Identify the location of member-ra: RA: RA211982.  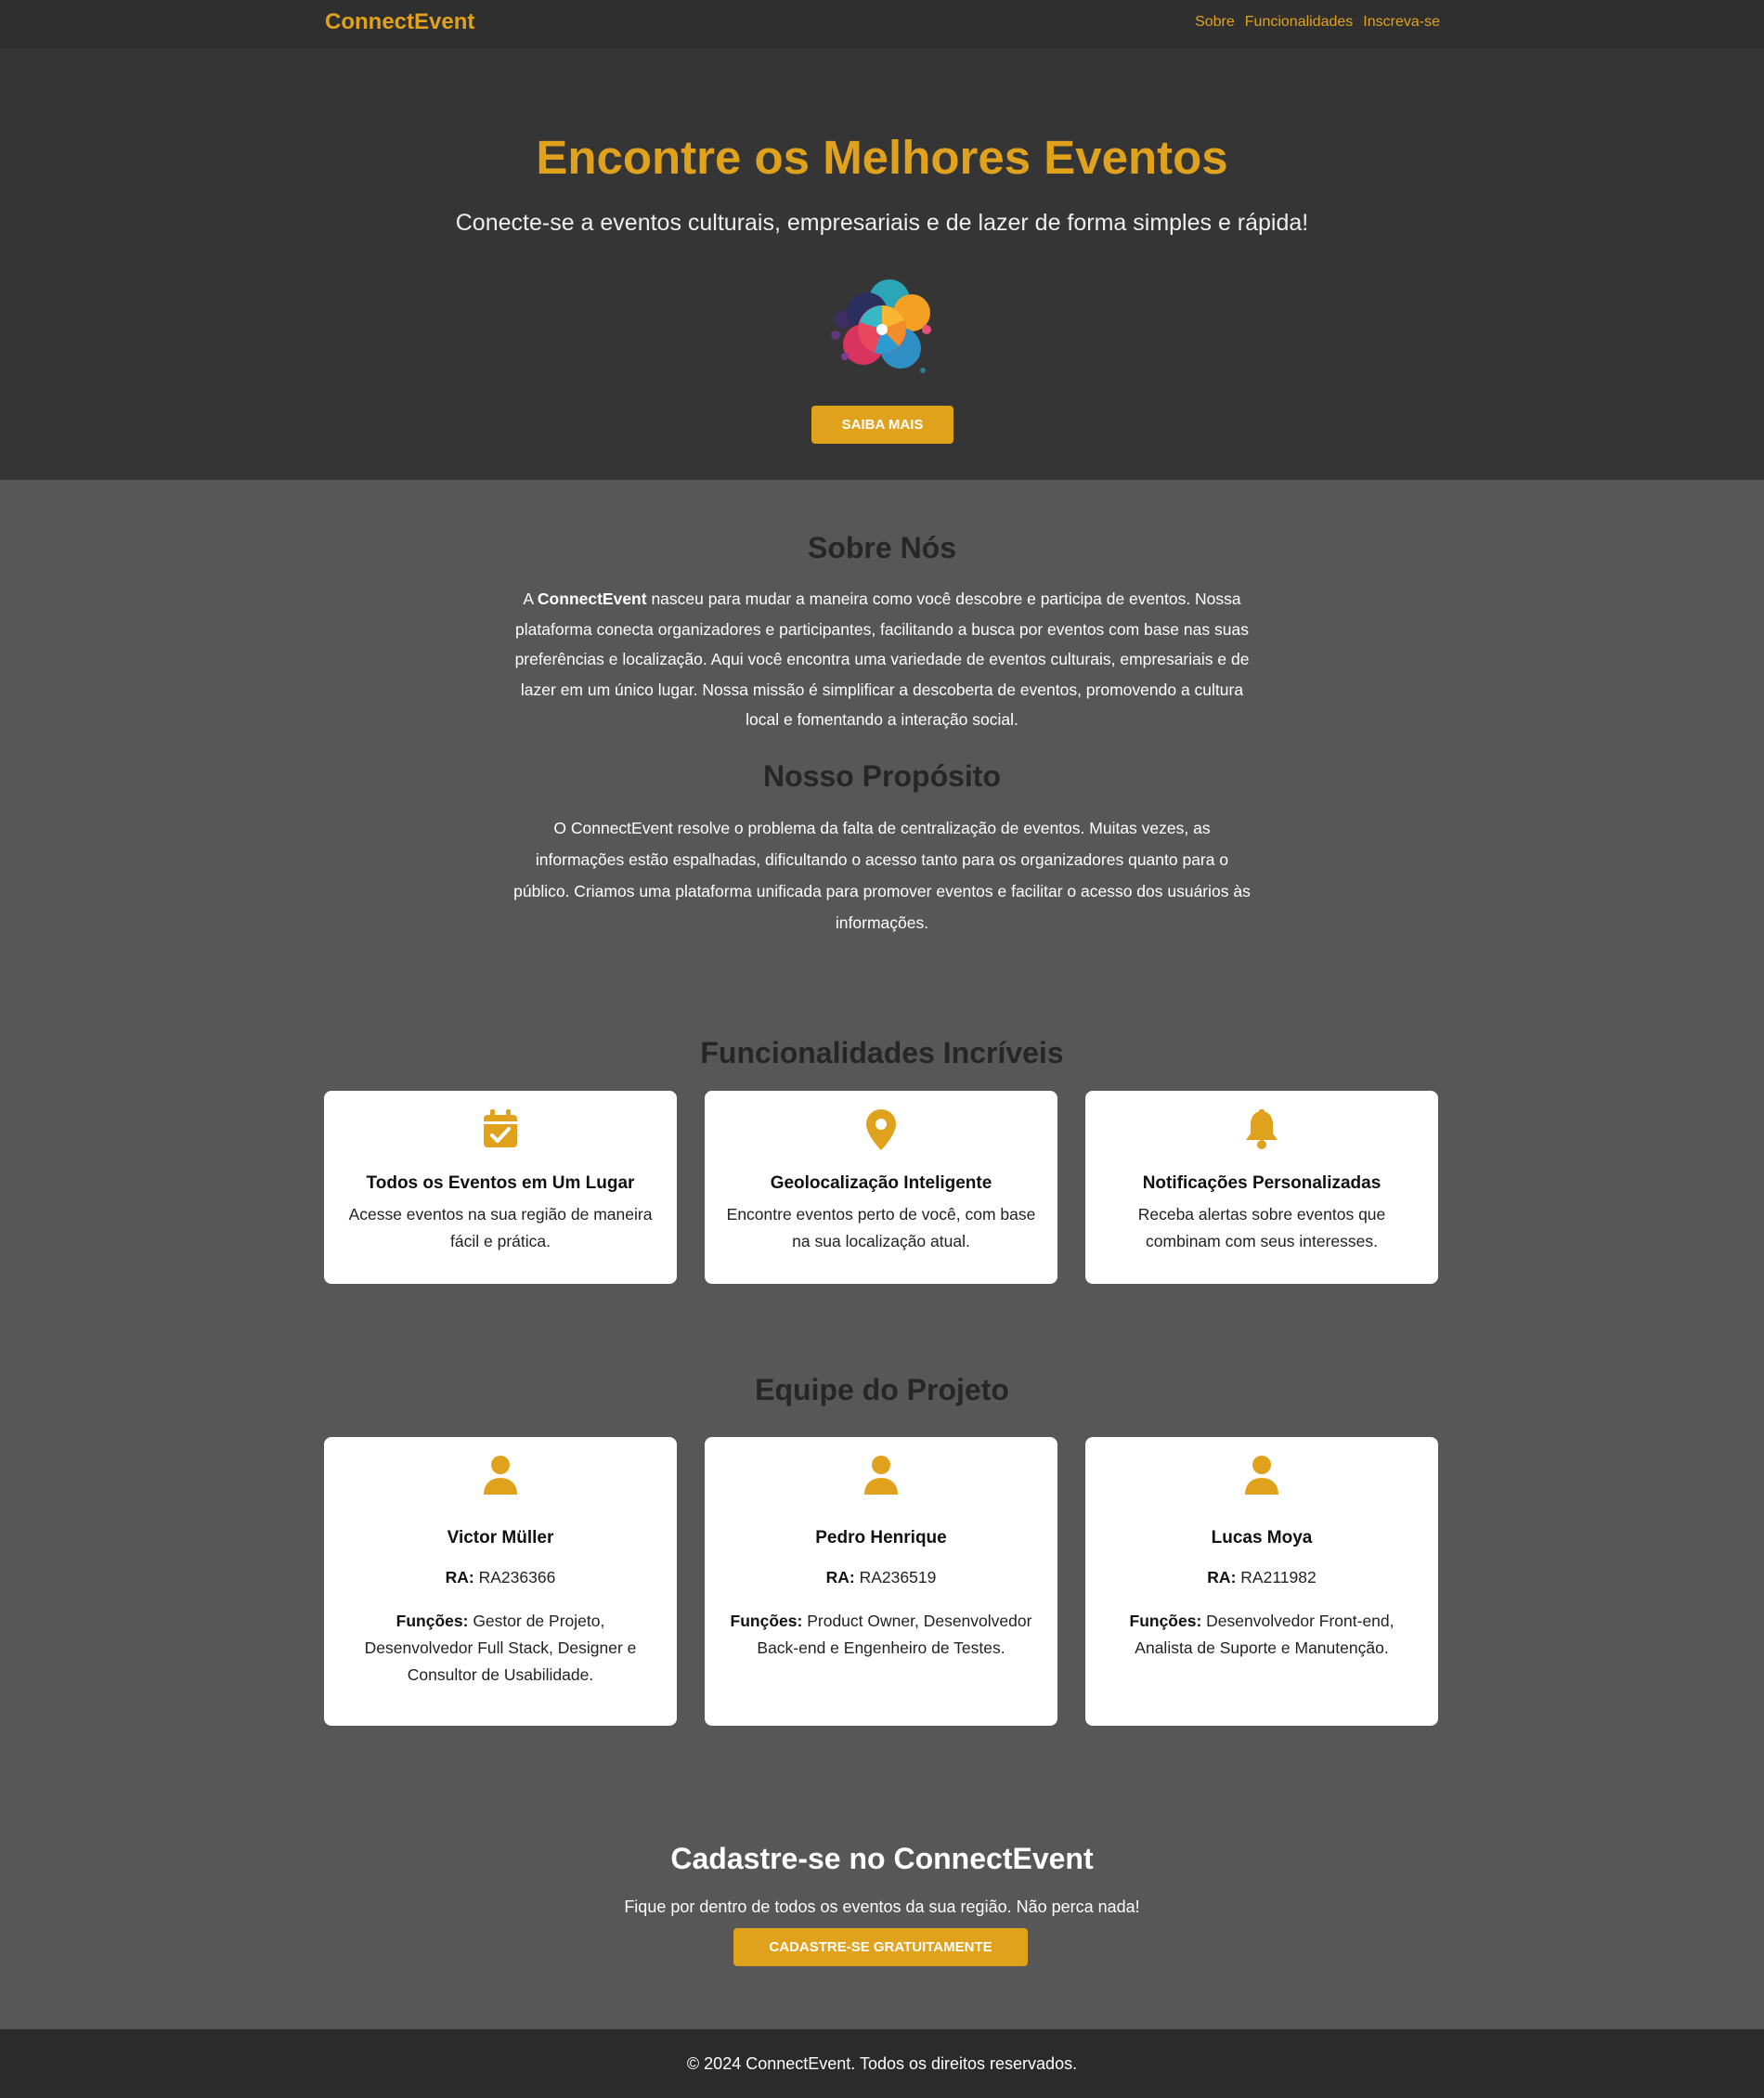
(1262, 1577).